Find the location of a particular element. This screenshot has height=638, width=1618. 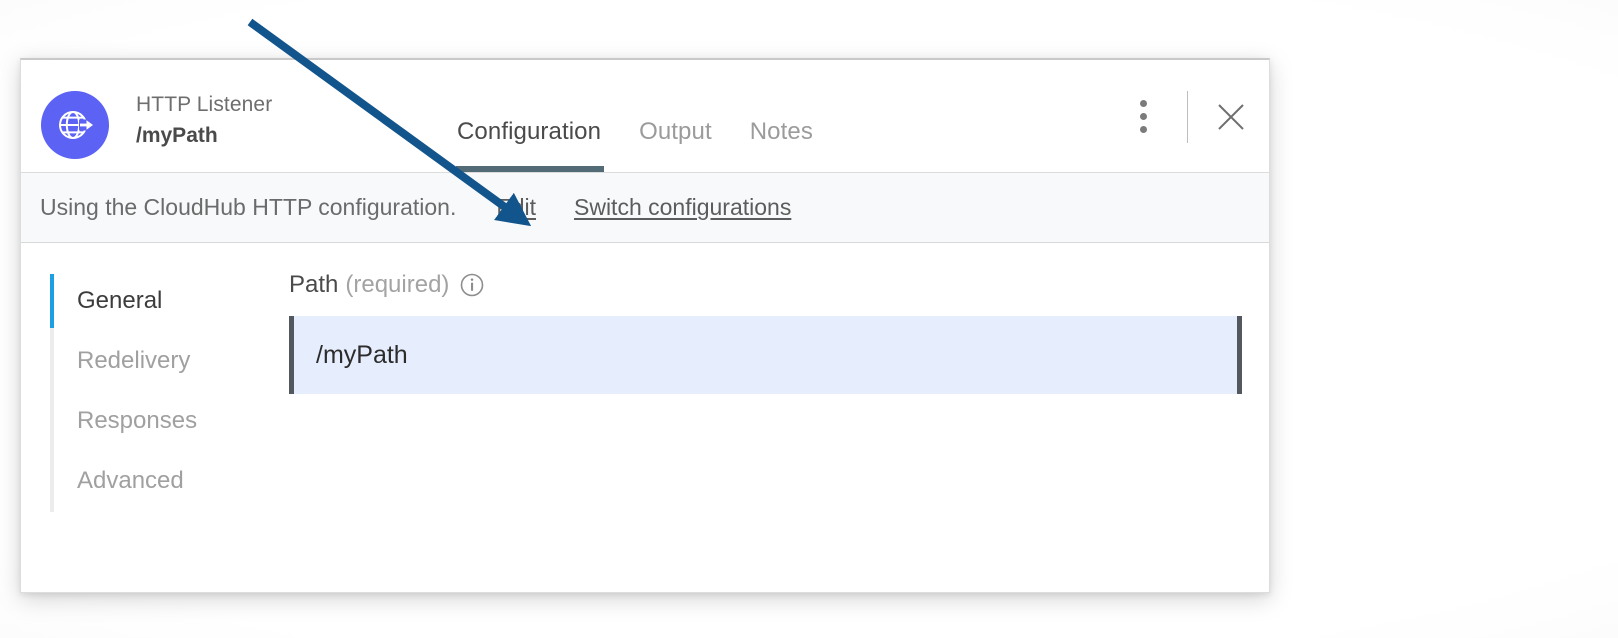

path-field-label: Path is located at coordinates (314, 284).